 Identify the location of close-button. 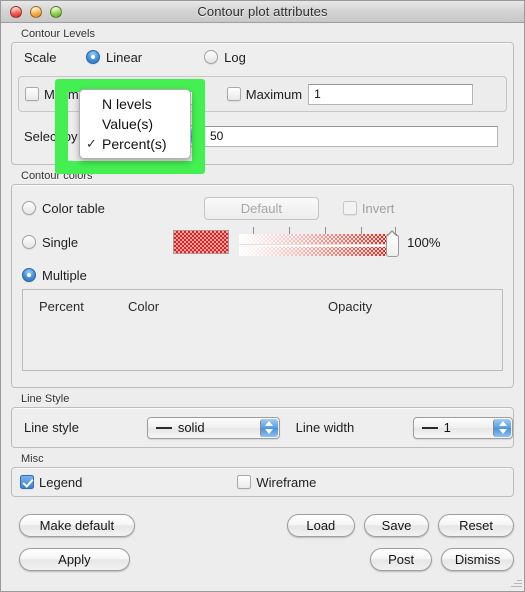
(16, 11).